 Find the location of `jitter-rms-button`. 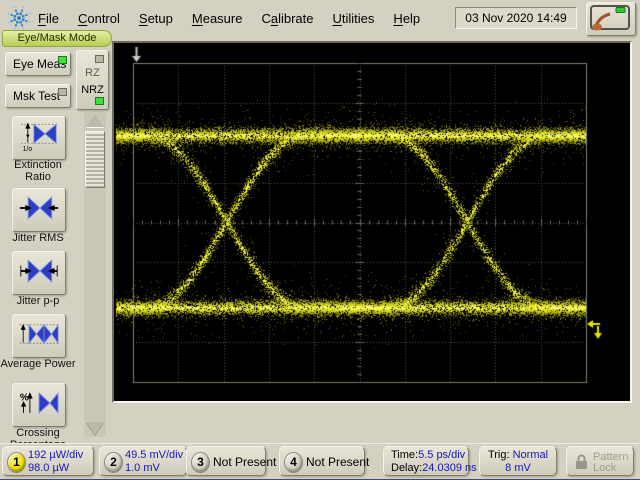

jitter-rms-button is located at coordinates (39, 210).